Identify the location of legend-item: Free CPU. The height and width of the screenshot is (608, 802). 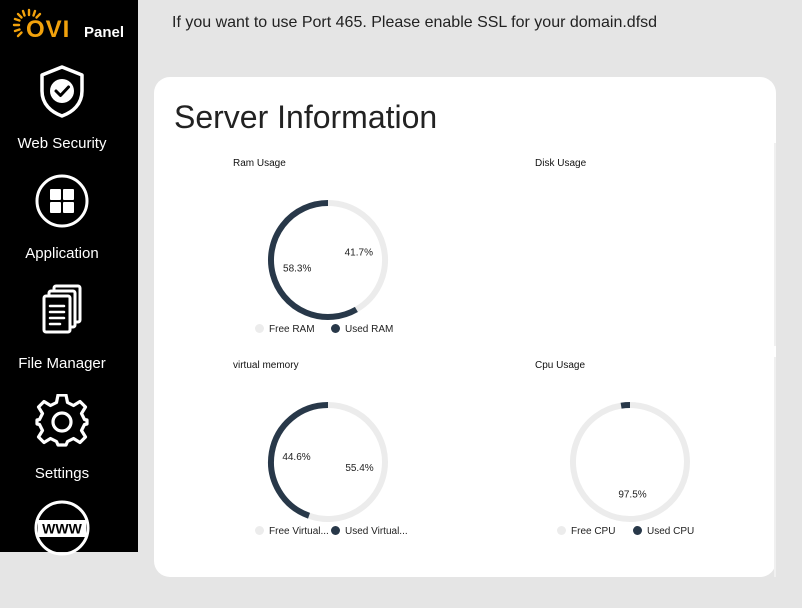
(586, 531).